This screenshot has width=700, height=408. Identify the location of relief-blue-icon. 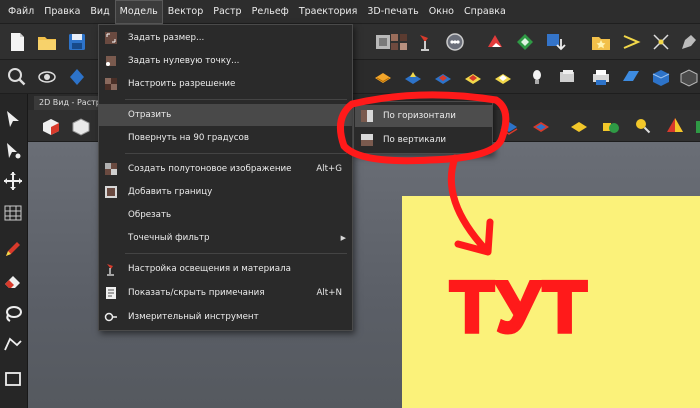
(413, 77).